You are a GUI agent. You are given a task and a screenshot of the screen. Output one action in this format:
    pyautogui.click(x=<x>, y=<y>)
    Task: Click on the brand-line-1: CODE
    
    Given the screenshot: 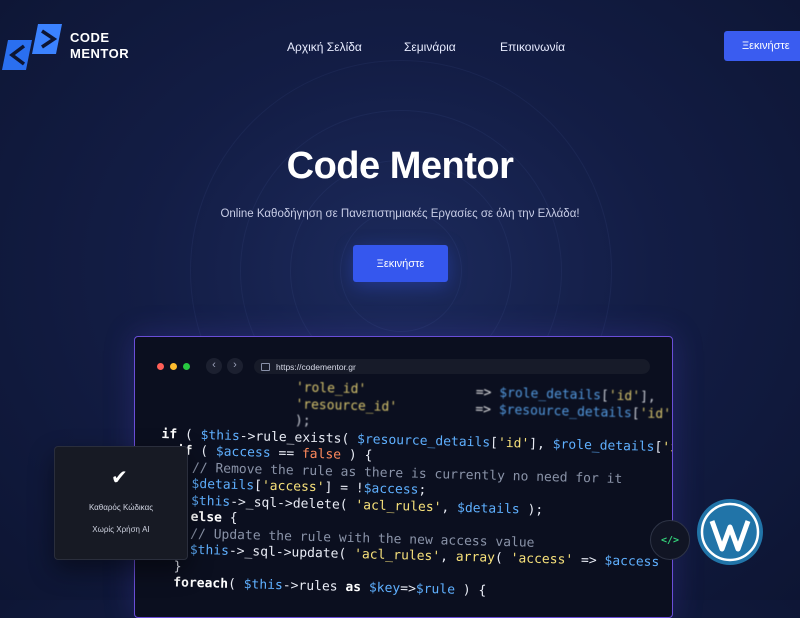 What is the action you would take?
    pyautogui.click(x=90, y=37)
    